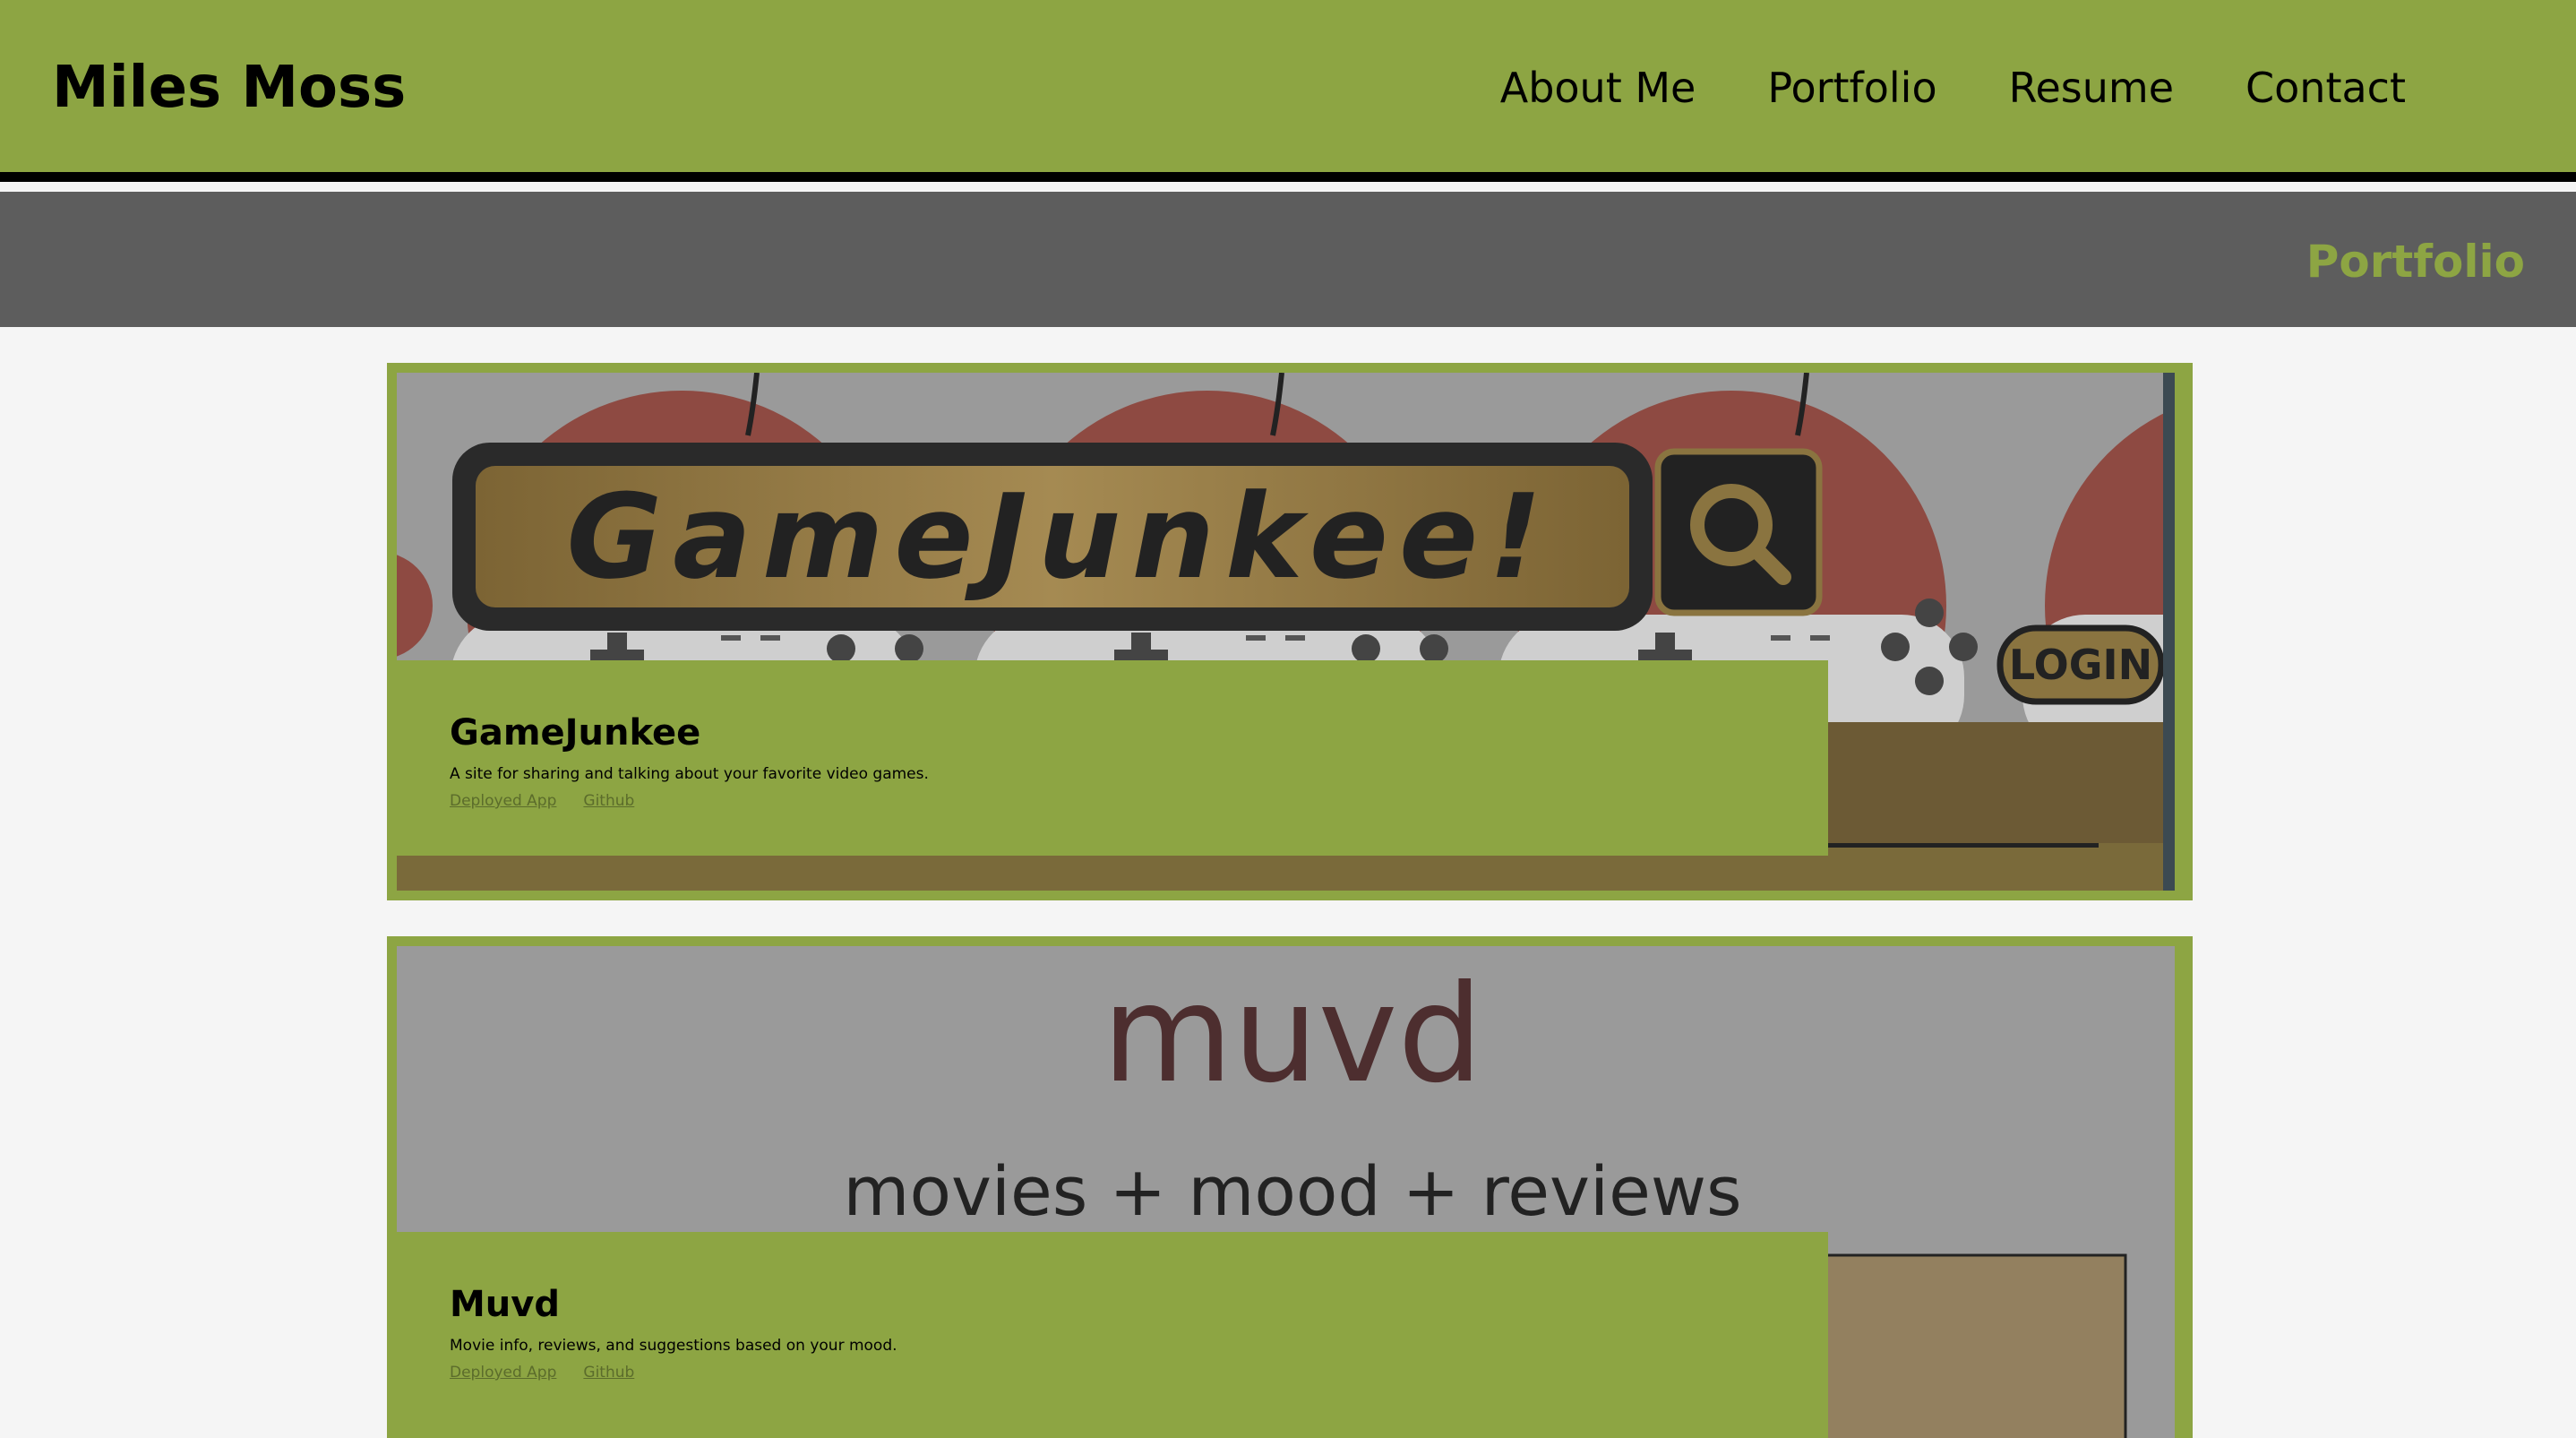 This screenshot has height=1438, width=2576. I want to click on nav-portfolio: Portfolio, so click(1851, 88).